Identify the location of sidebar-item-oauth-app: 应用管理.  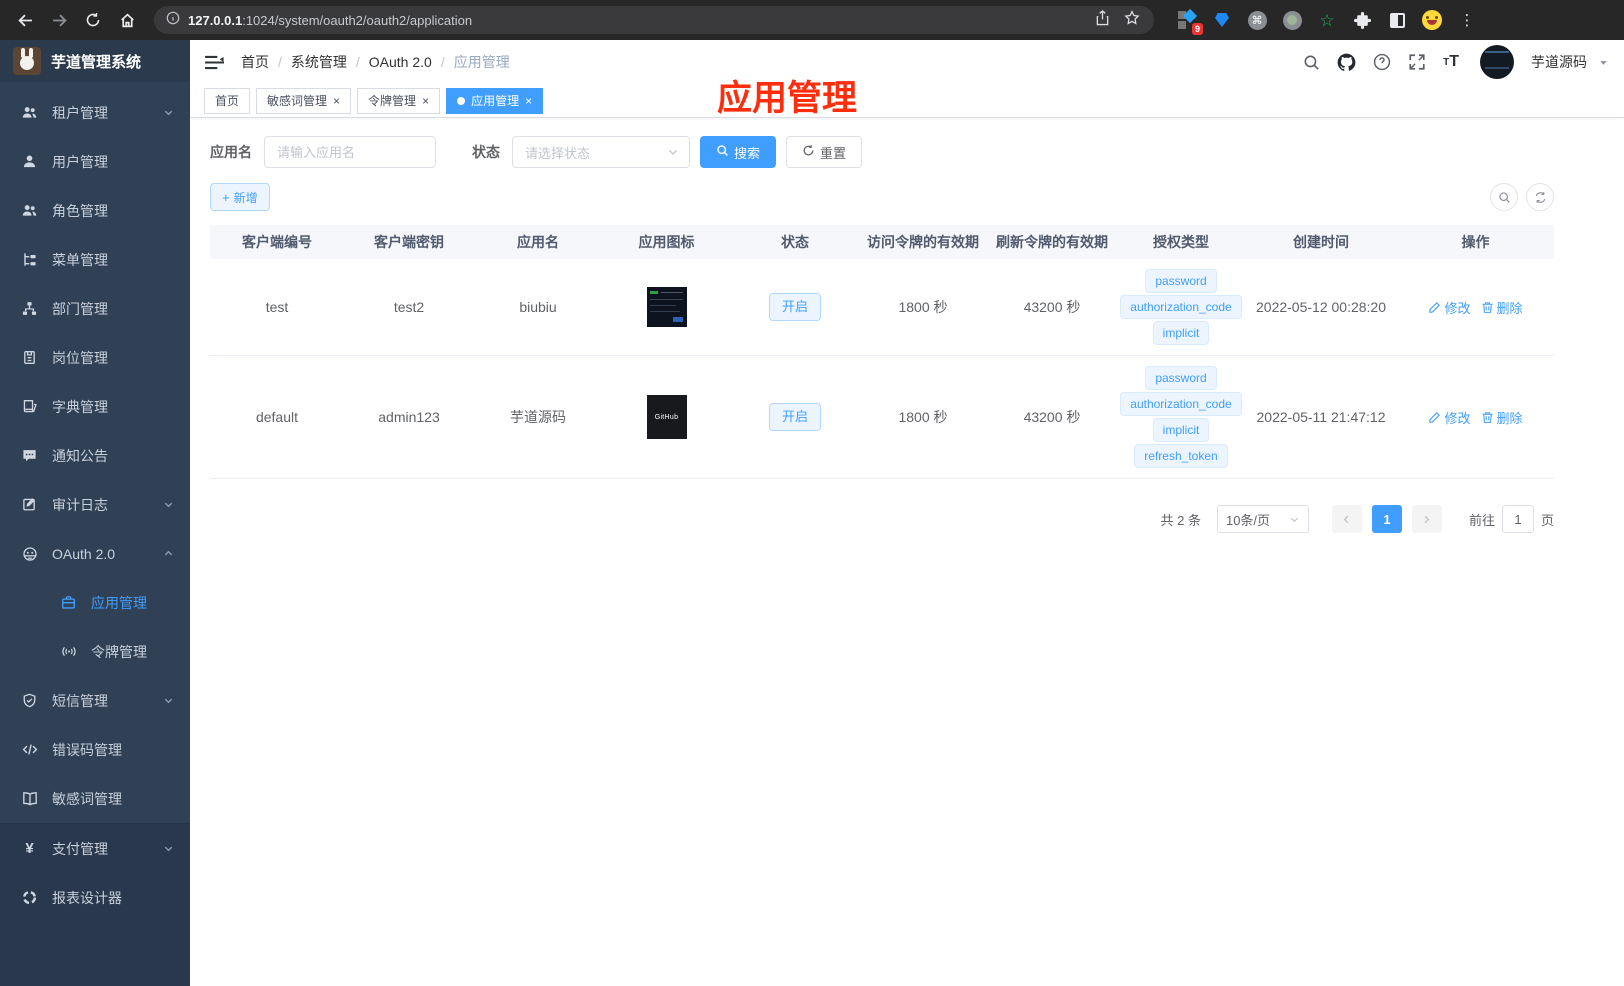
(95, 602).